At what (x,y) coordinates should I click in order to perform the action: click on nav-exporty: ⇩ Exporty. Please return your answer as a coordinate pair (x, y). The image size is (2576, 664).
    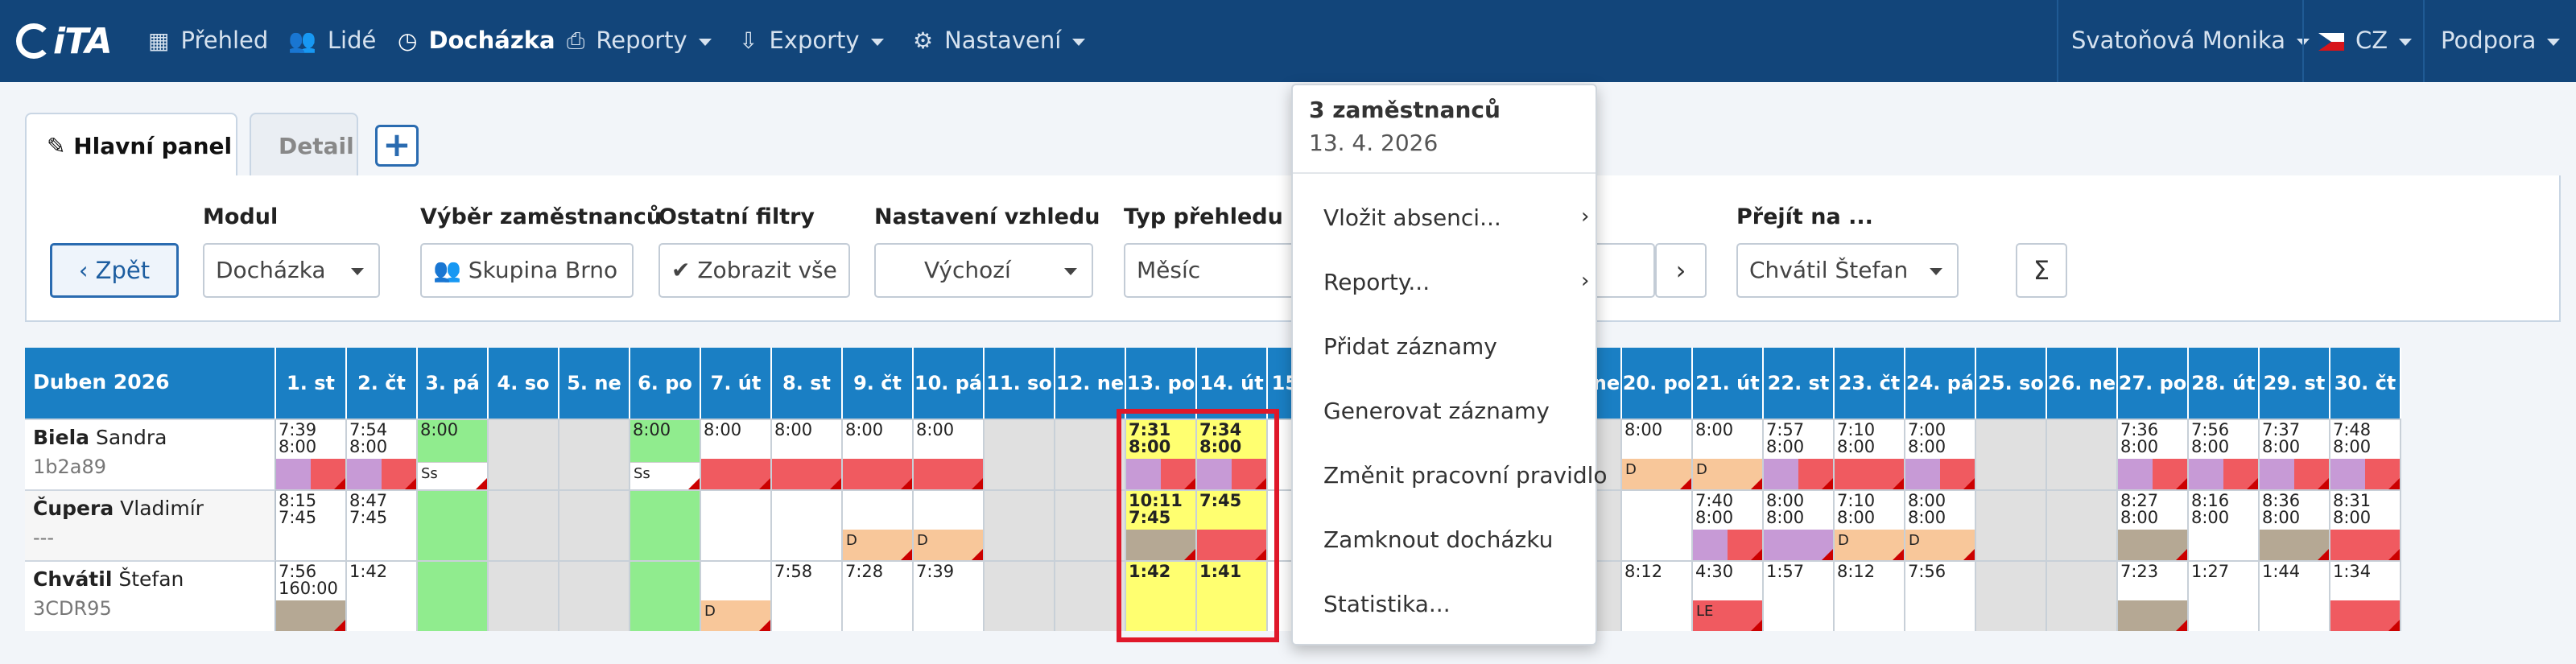
    Looking at the image, I should click on (811, 41).